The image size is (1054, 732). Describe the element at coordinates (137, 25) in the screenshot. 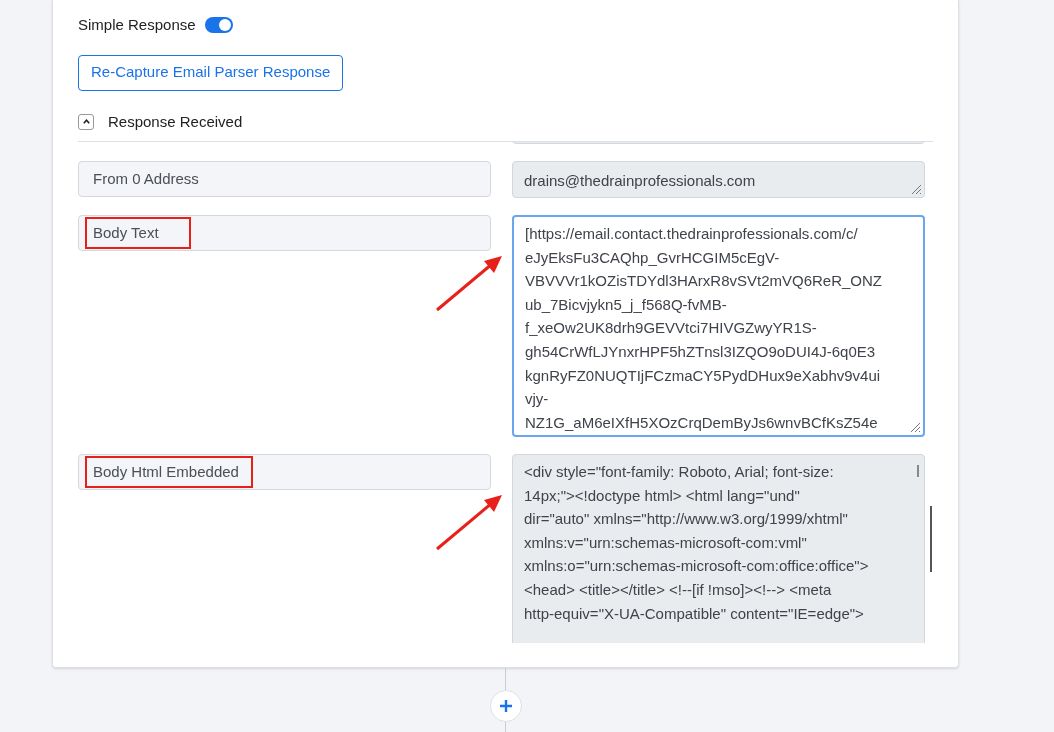

I see `toggle-label: Simple Response` at that location.